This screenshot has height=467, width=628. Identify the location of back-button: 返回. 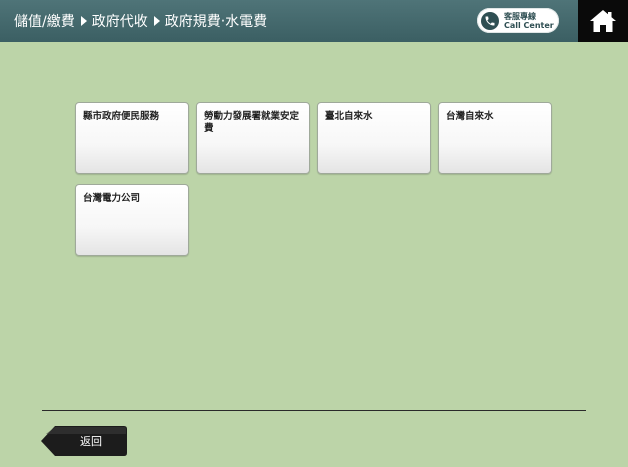
(84, 441).